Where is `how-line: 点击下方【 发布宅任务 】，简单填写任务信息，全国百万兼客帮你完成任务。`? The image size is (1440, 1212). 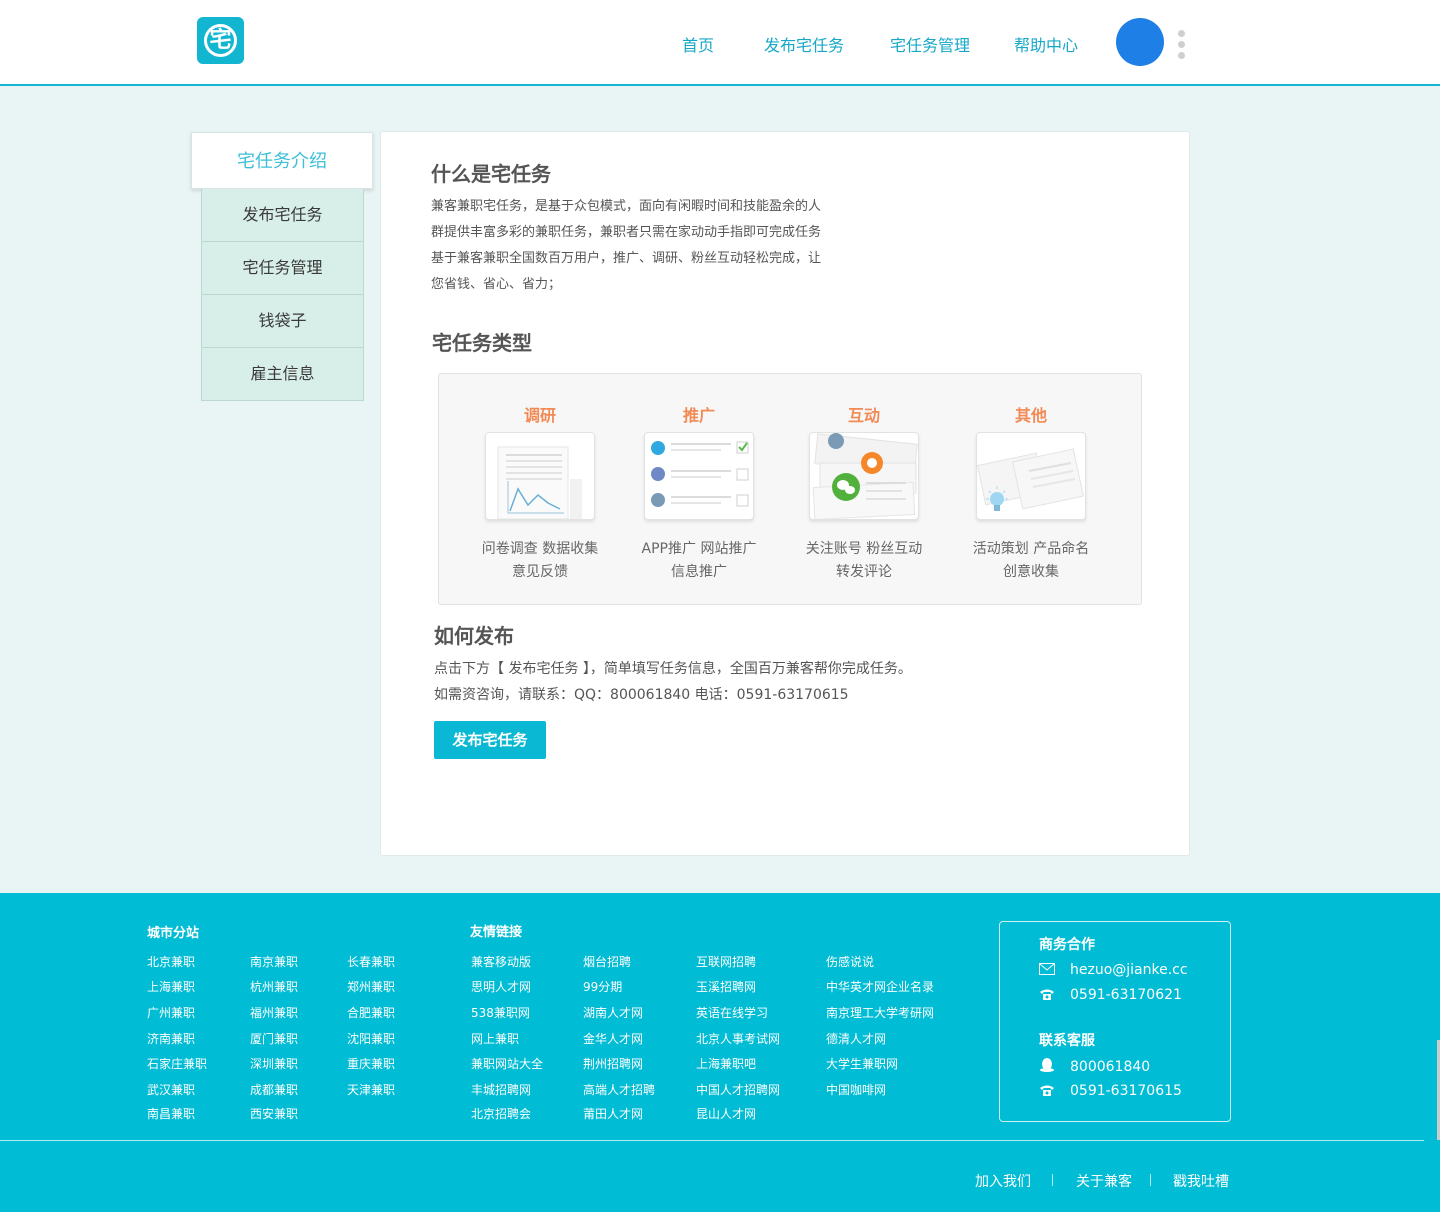
how-line: 点击下方【 发布宅任务 】，简单填写任务信息，全国百万兼客帮你完成任务。 is located at coordinates (673, 669).